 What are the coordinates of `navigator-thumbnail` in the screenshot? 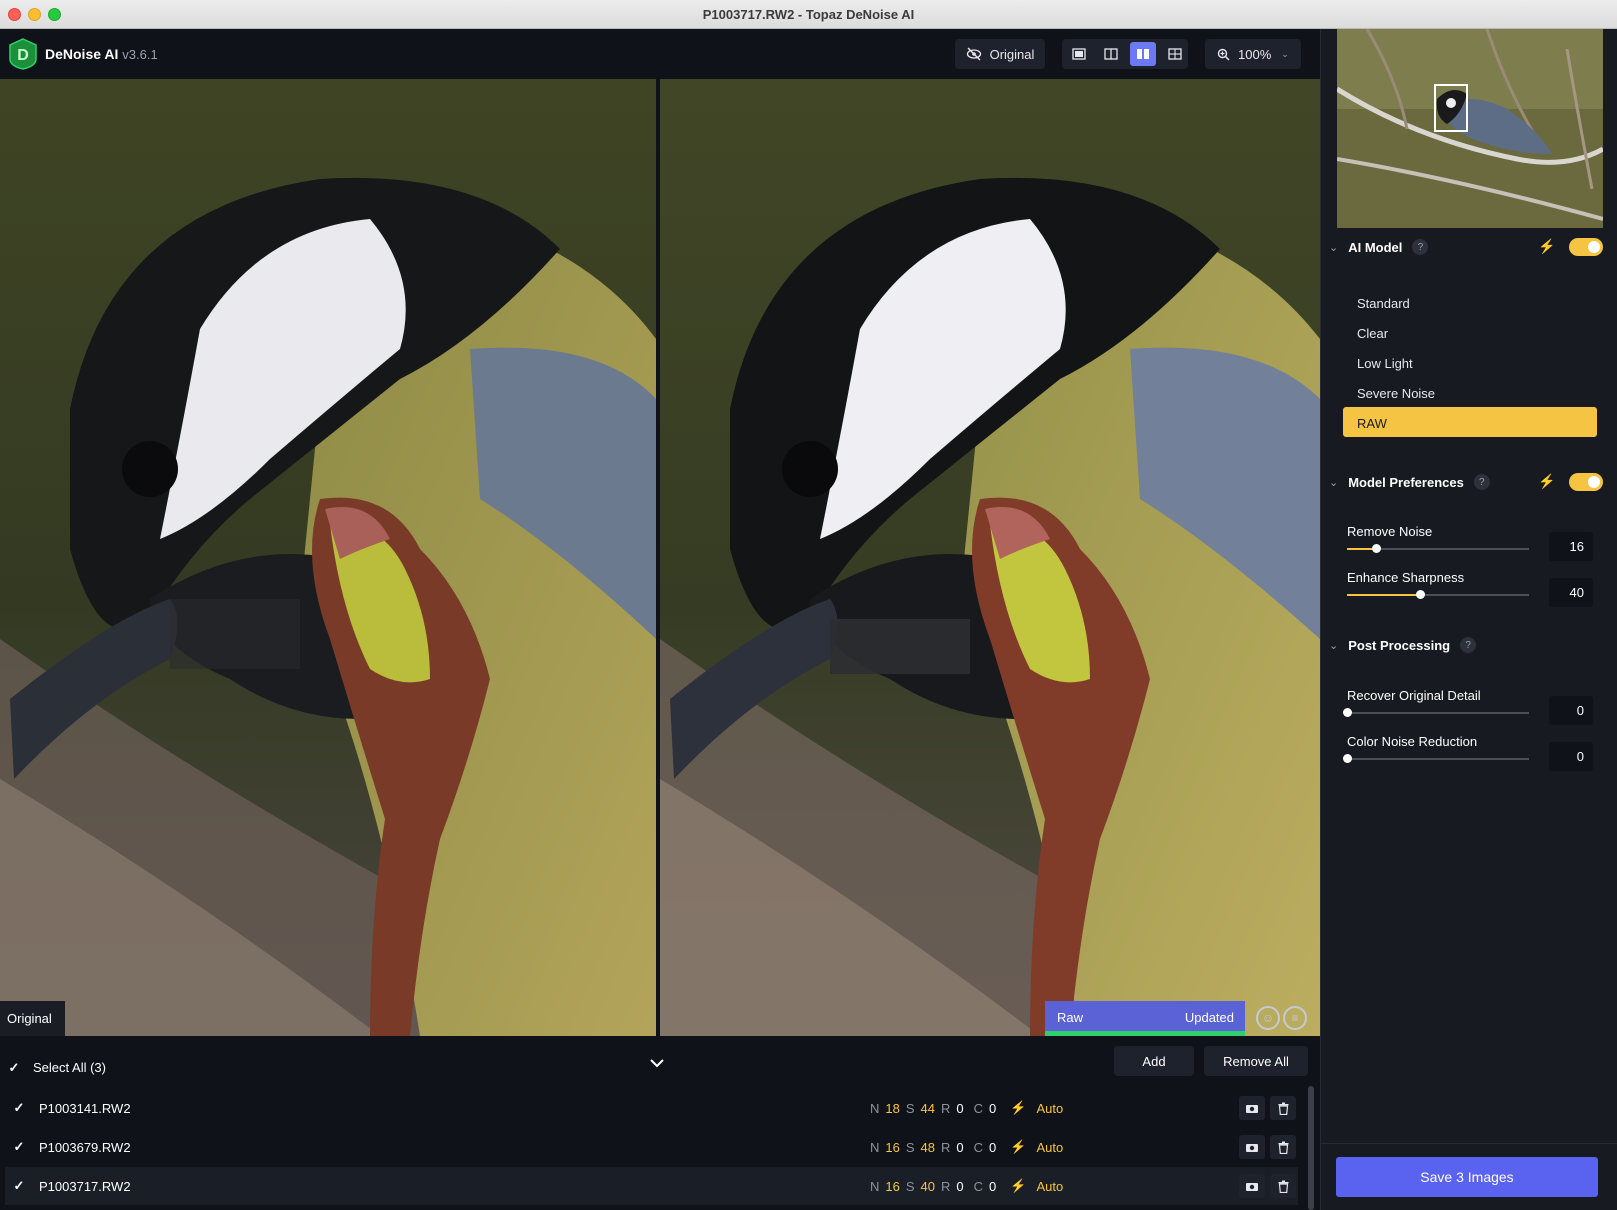 It's located at (1470, 128).